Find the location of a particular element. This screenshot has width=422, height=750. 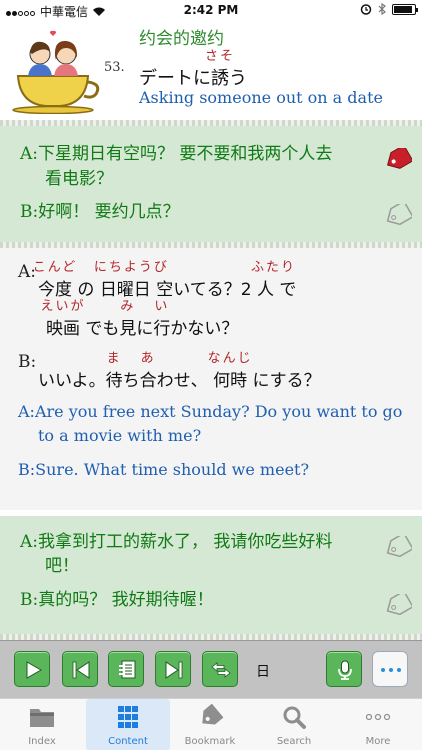

card2-speaker-a-line2: 吧！ is located at coordinates (62, 566).